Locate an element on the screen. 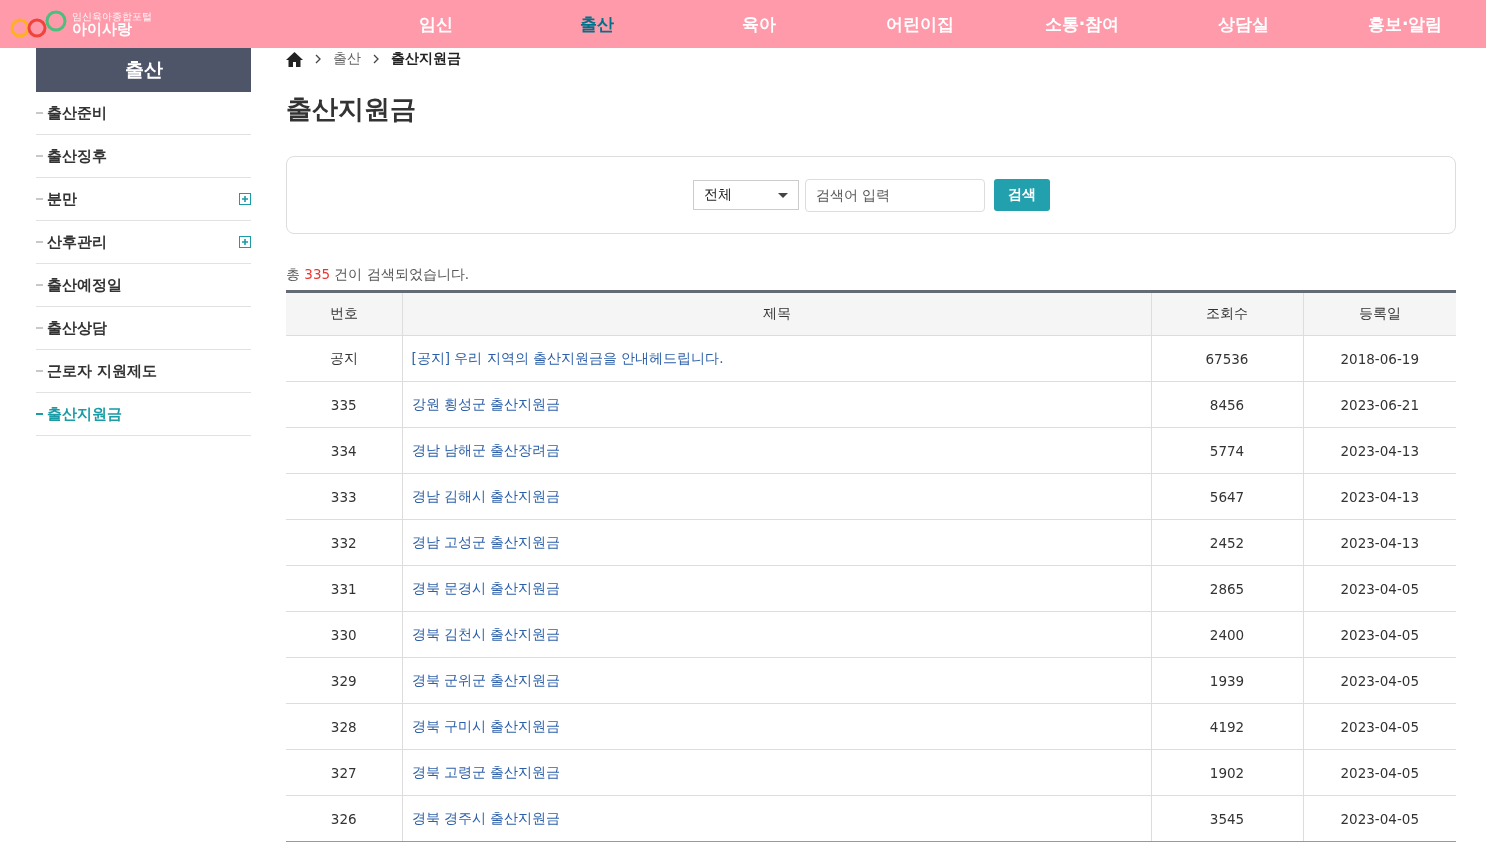 This screenshot has height=851, width=1486. table-cell: 2018-06-19 is located at coordinates (1379, 358).